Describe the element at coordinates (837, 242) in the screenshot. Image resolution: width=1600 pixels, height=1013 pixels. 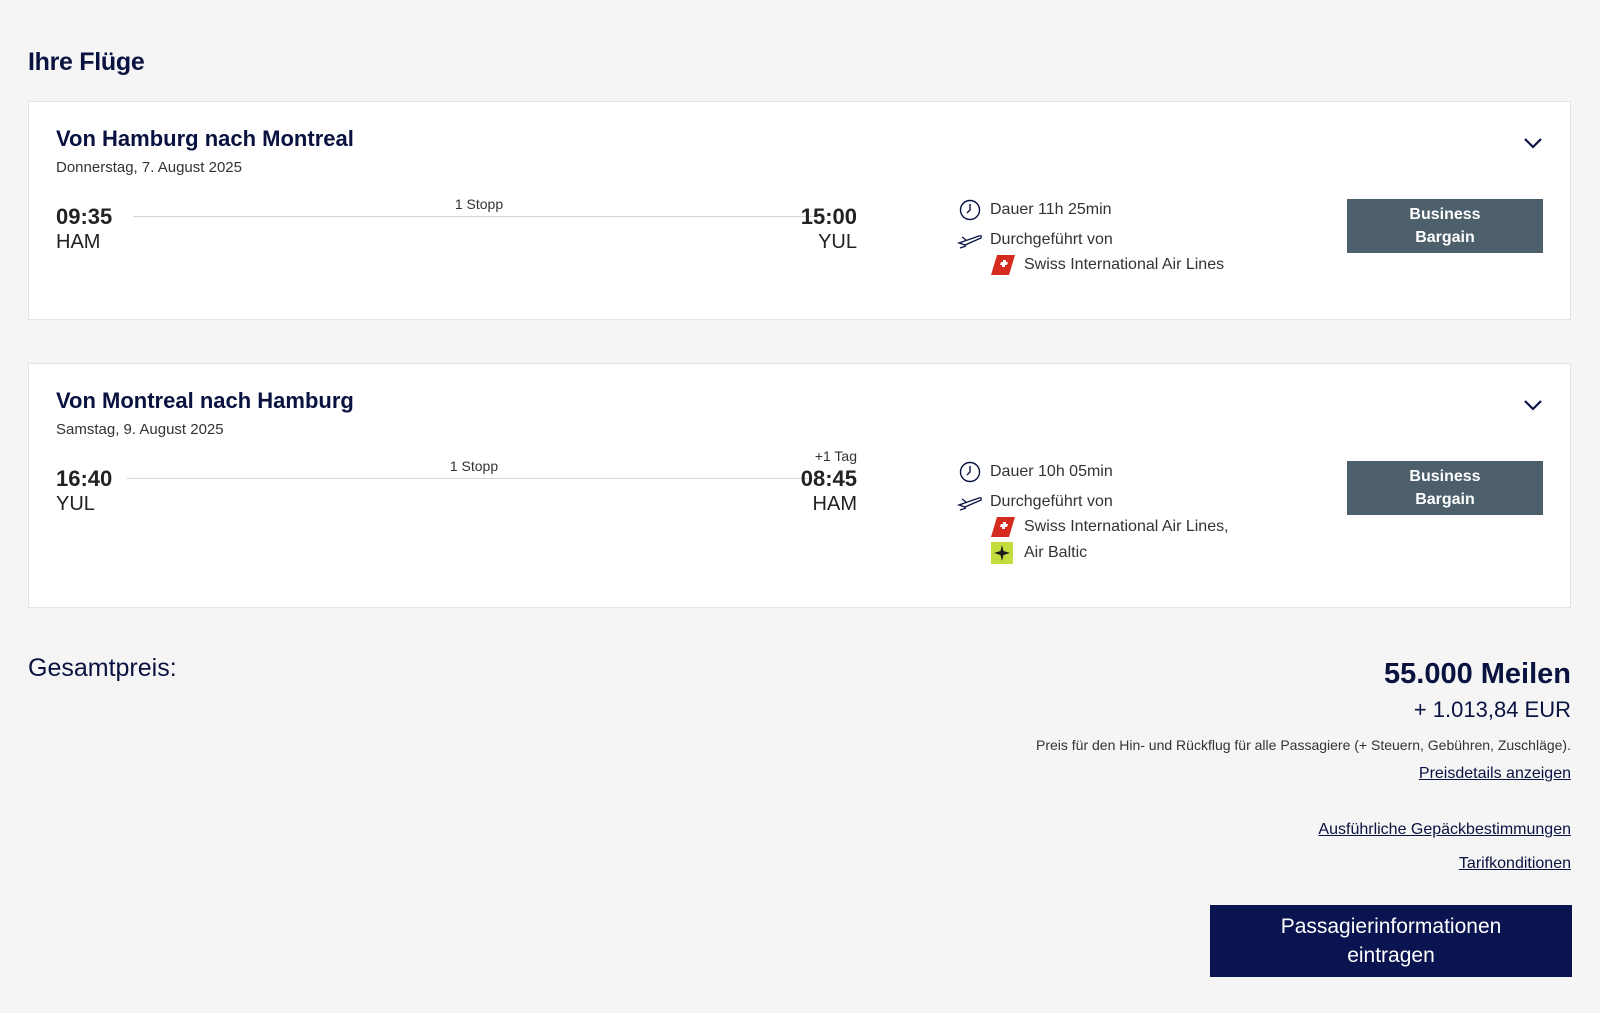
I see `arrival-airport-code: YUL` at that location.